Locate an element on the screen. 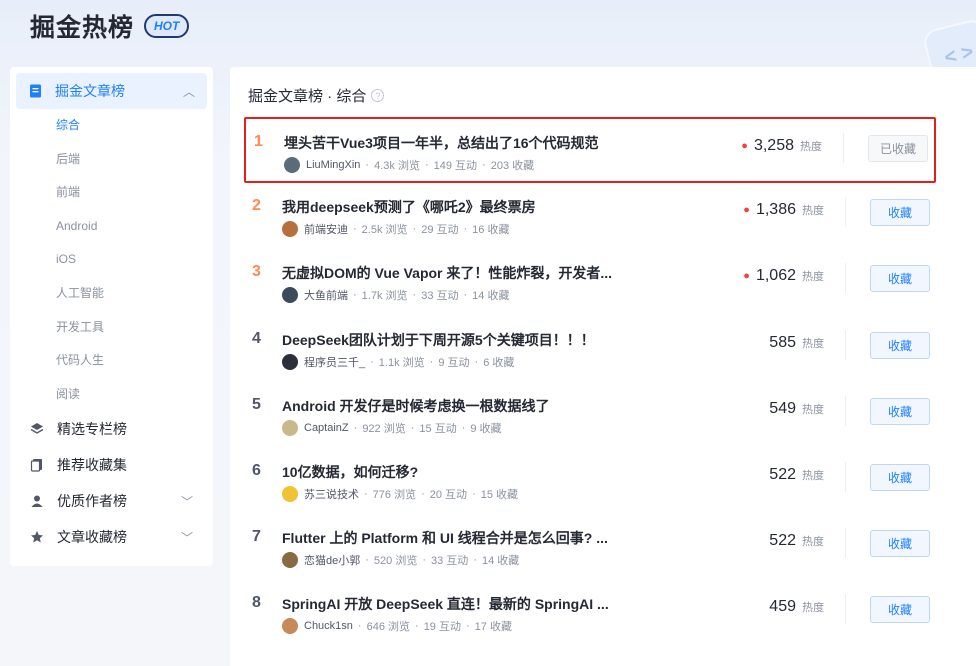 This screenshot has height=666, width=976. star-icon is located at coordinates (37, 537).